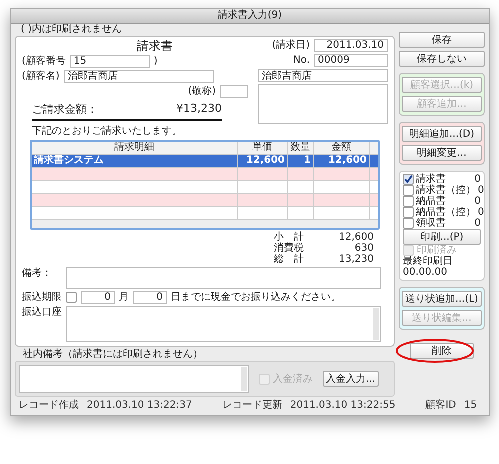  I want to click on field-label: (顧客番号, so click(44, 61).